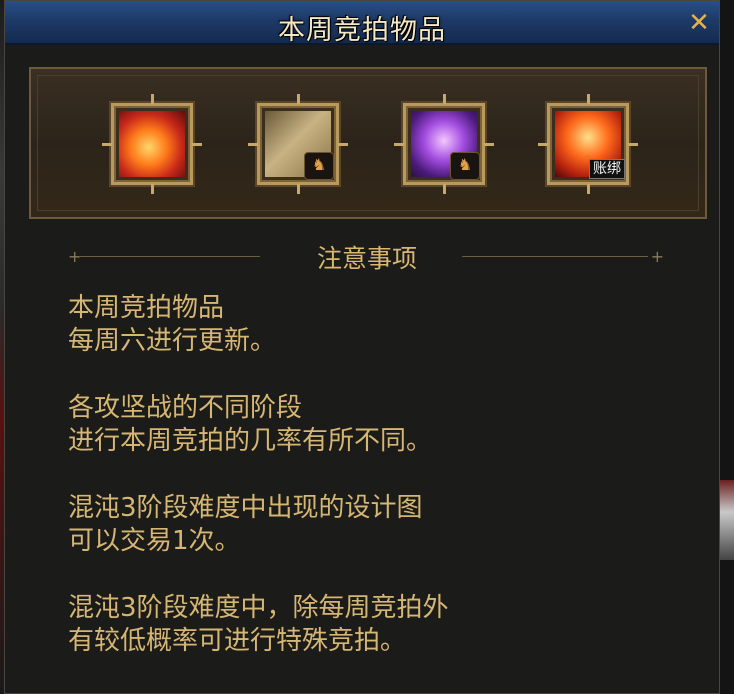 This screenshot has width=734, height=694. Describe the element at coordinates (245, 524) in the screenshot. I see `notice-paragraph: 混沌3阶段难度中出现的设计图 可以交易1次。` at that location.